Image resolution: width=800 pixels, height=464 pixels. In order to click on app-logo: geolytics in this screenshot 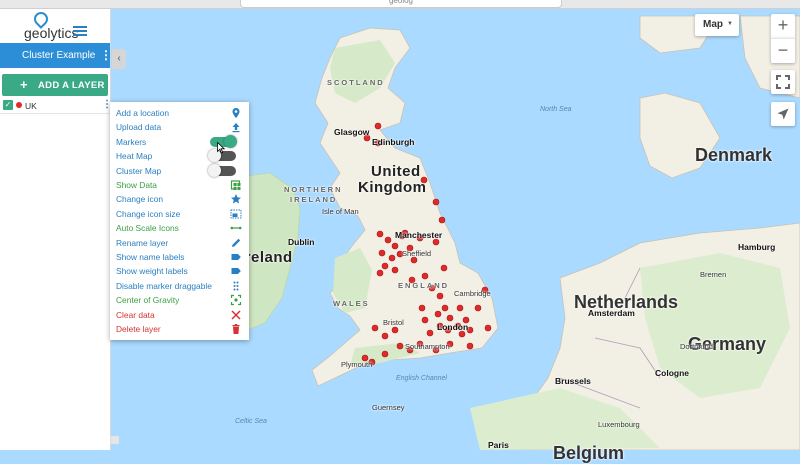, I will do `click(62, 25)`.